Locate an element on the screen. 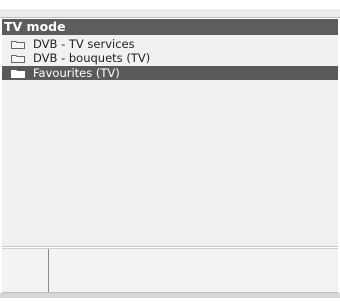  list-item-label: DVB - TV services is located at coordinates (84, 44).